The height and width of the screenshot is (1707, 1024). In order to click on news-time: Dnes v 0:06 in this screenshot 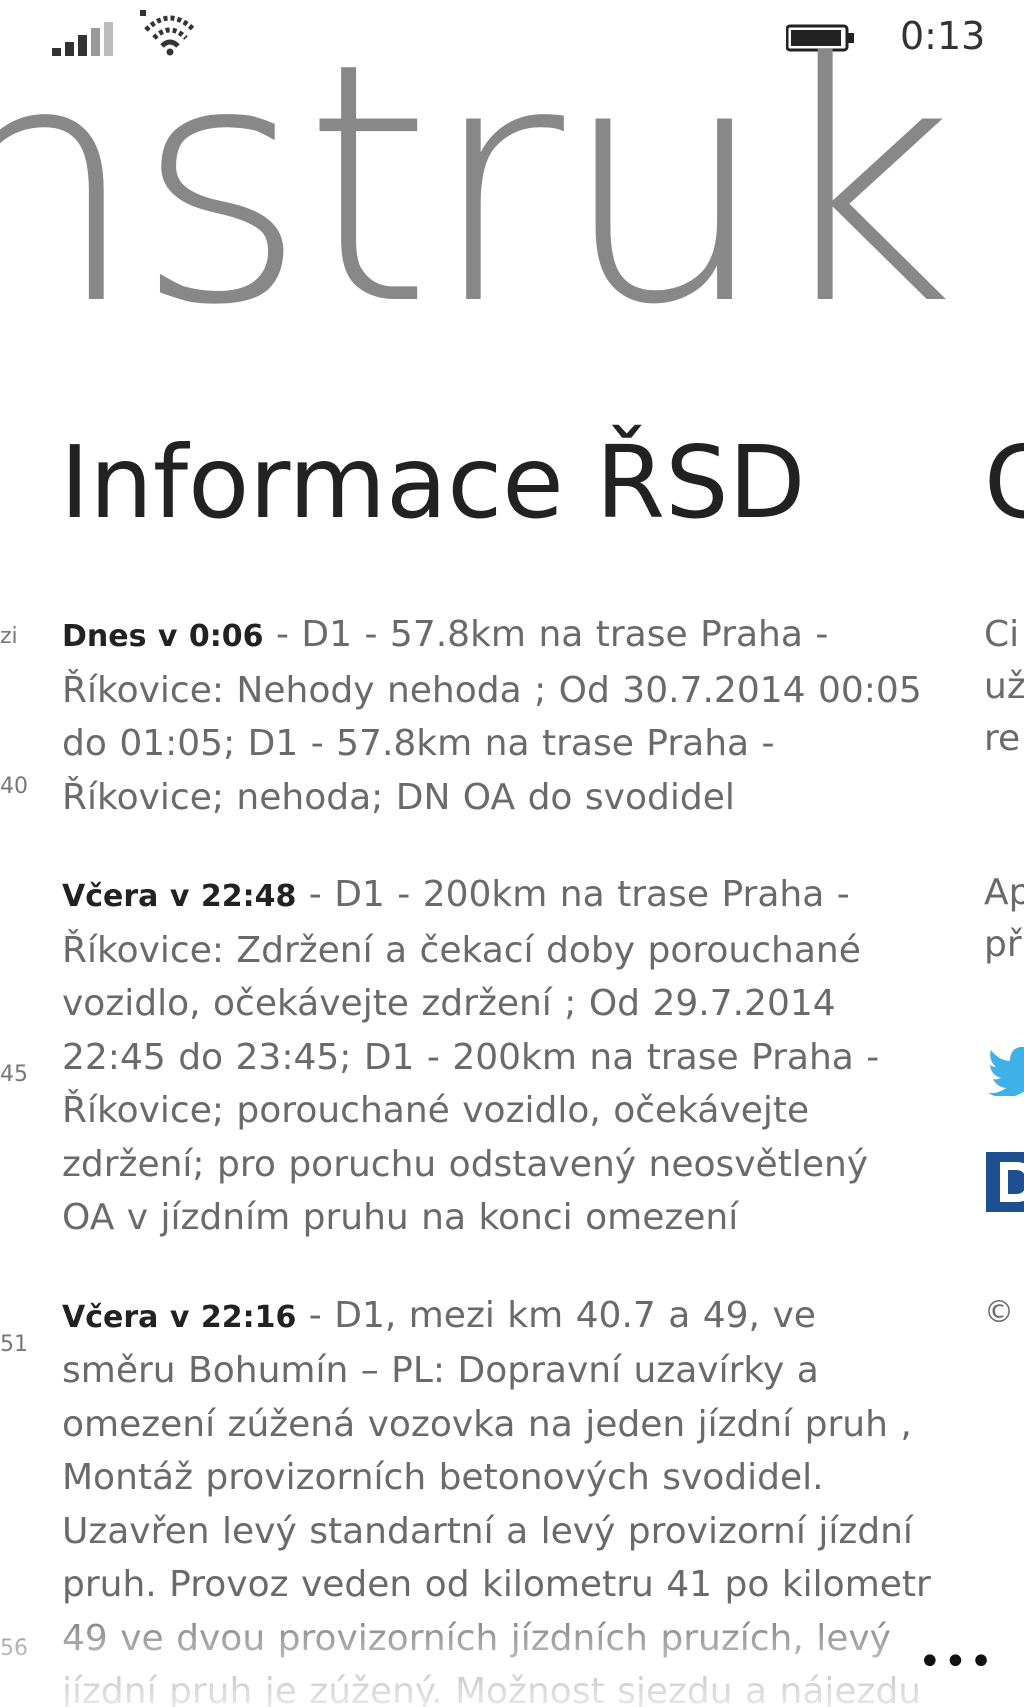, I will do `click(163, 636)`.